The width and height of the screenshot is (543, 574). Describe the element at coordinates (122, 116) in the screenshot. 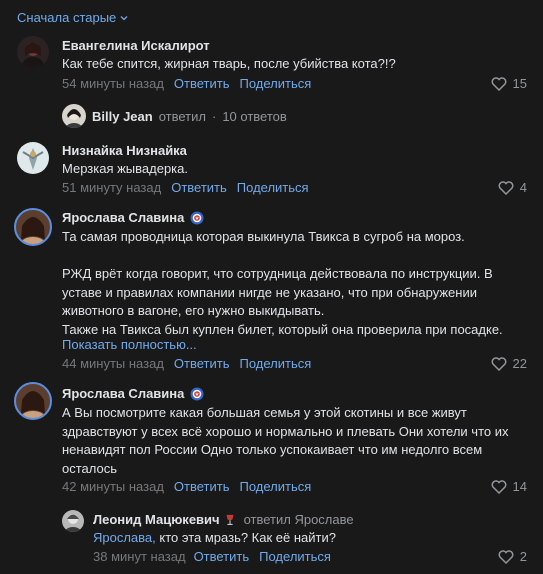

I see `thread-author: Billy Jean` at that location.